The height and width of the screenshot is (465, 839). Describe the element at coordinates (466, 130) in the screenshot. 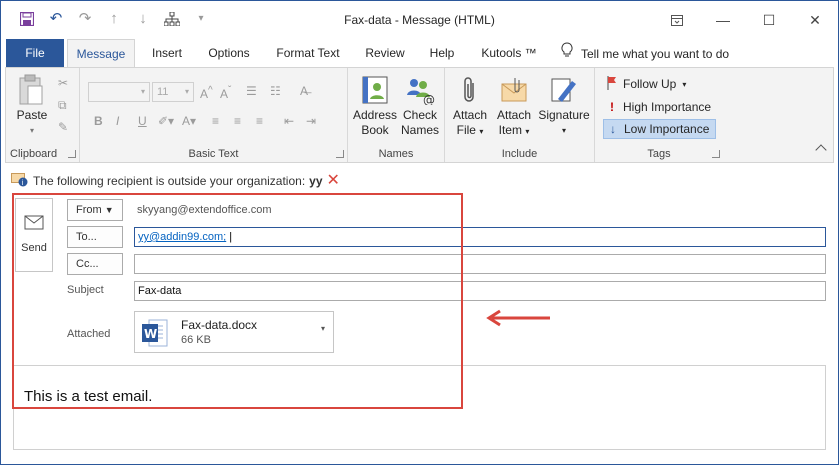

I see `attach-file-label-2: File` at that location.